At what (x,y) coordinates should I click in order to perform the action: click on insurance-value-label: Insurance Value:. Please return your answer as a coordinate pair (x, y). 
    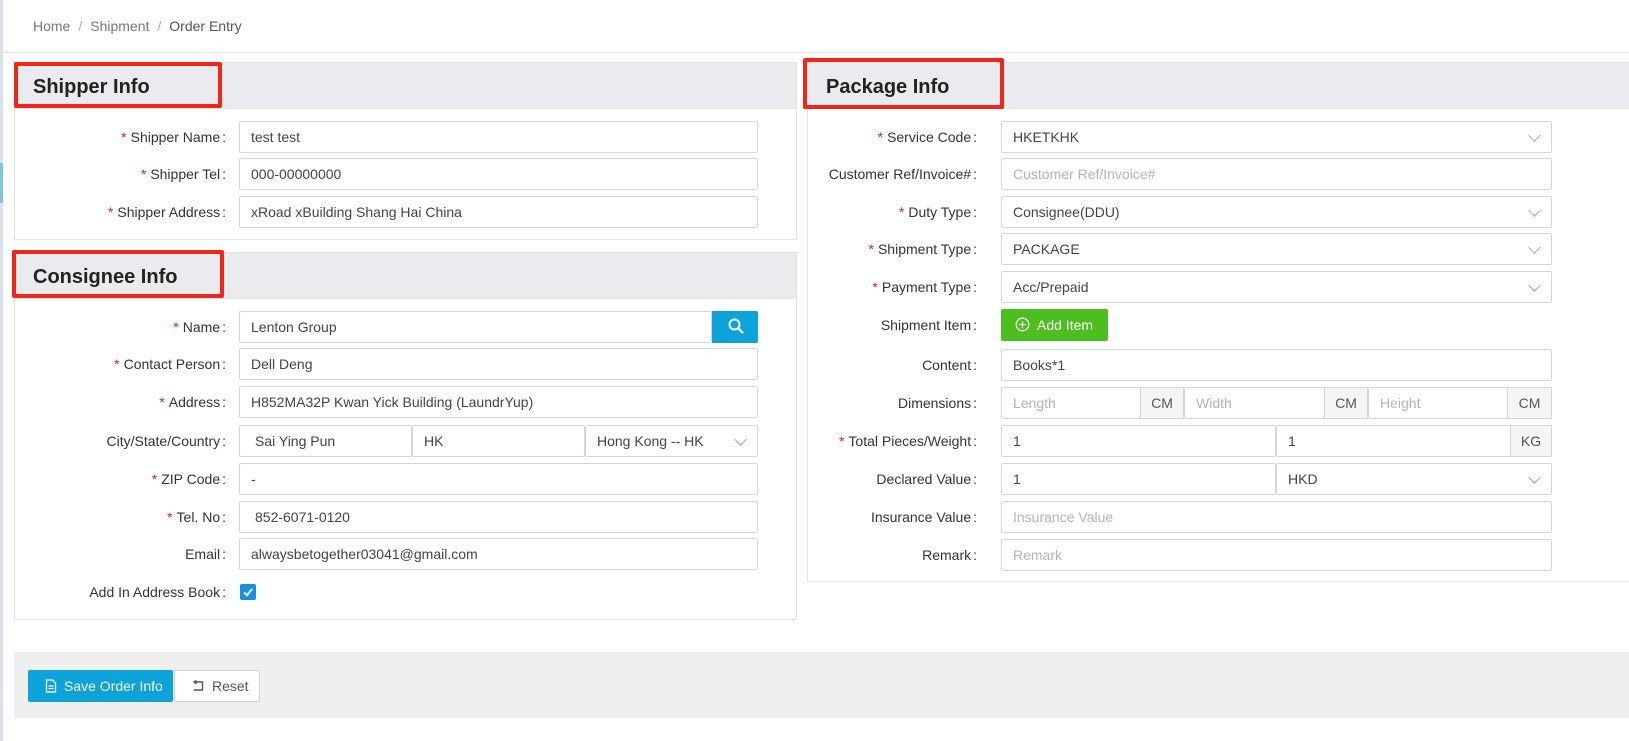
    Looking at the image, I should click on (923, 517).